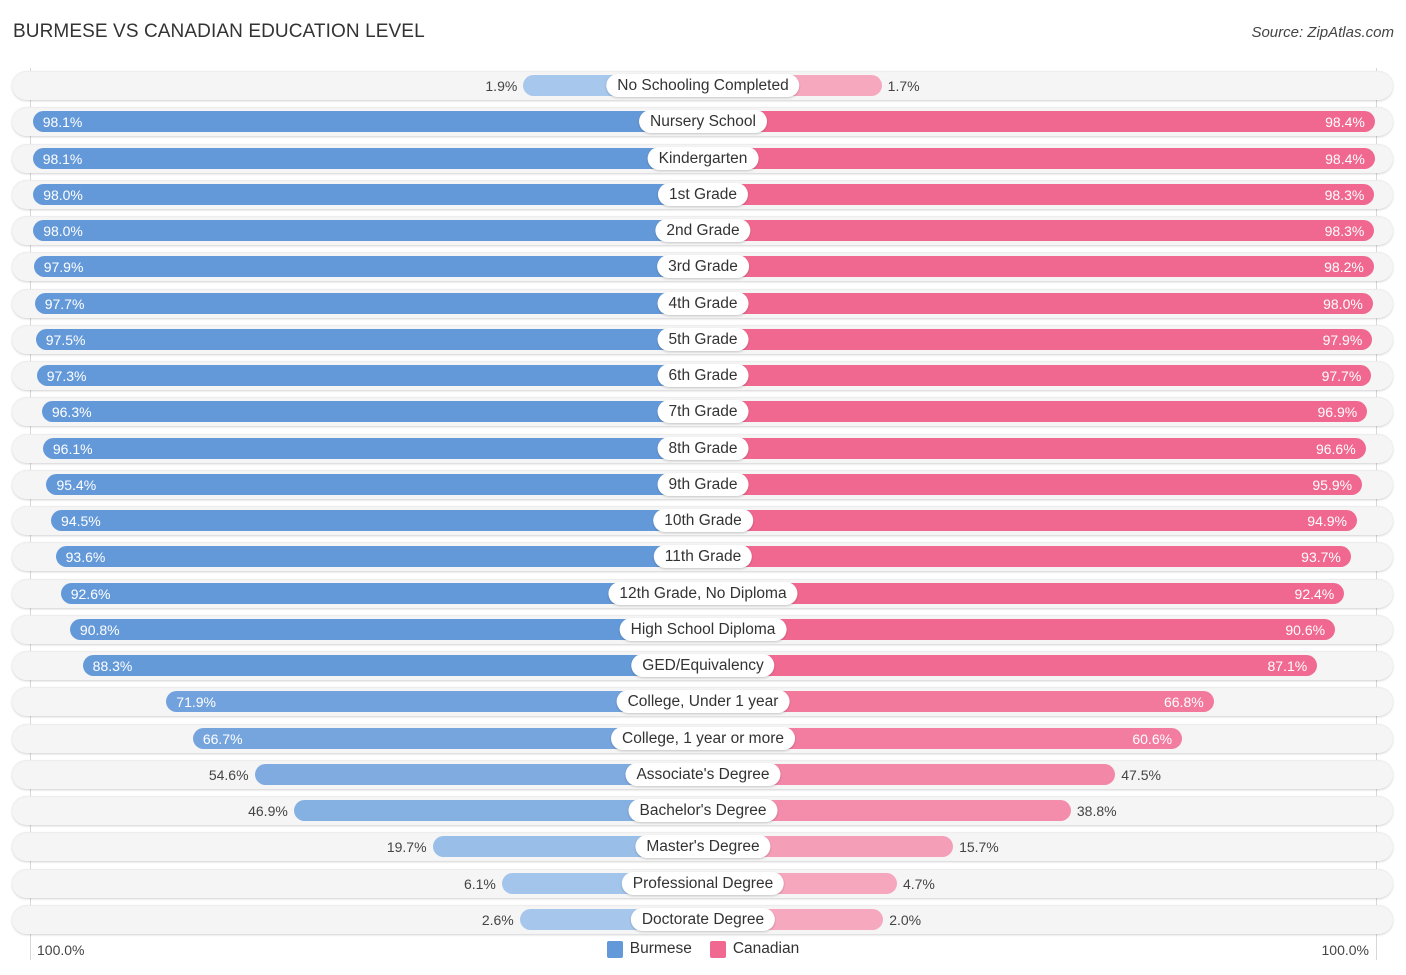 This screenshot has width=1406, height=975. I want to click on value-label-canadian: 95.9%, so click(1332, 484).